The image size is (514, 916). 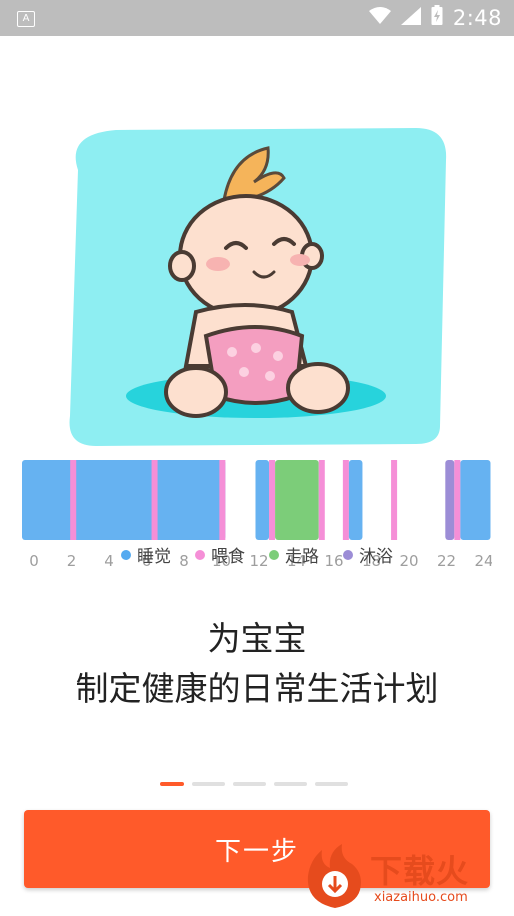 I want to click on signal-icon, so click(x=410, y=18).